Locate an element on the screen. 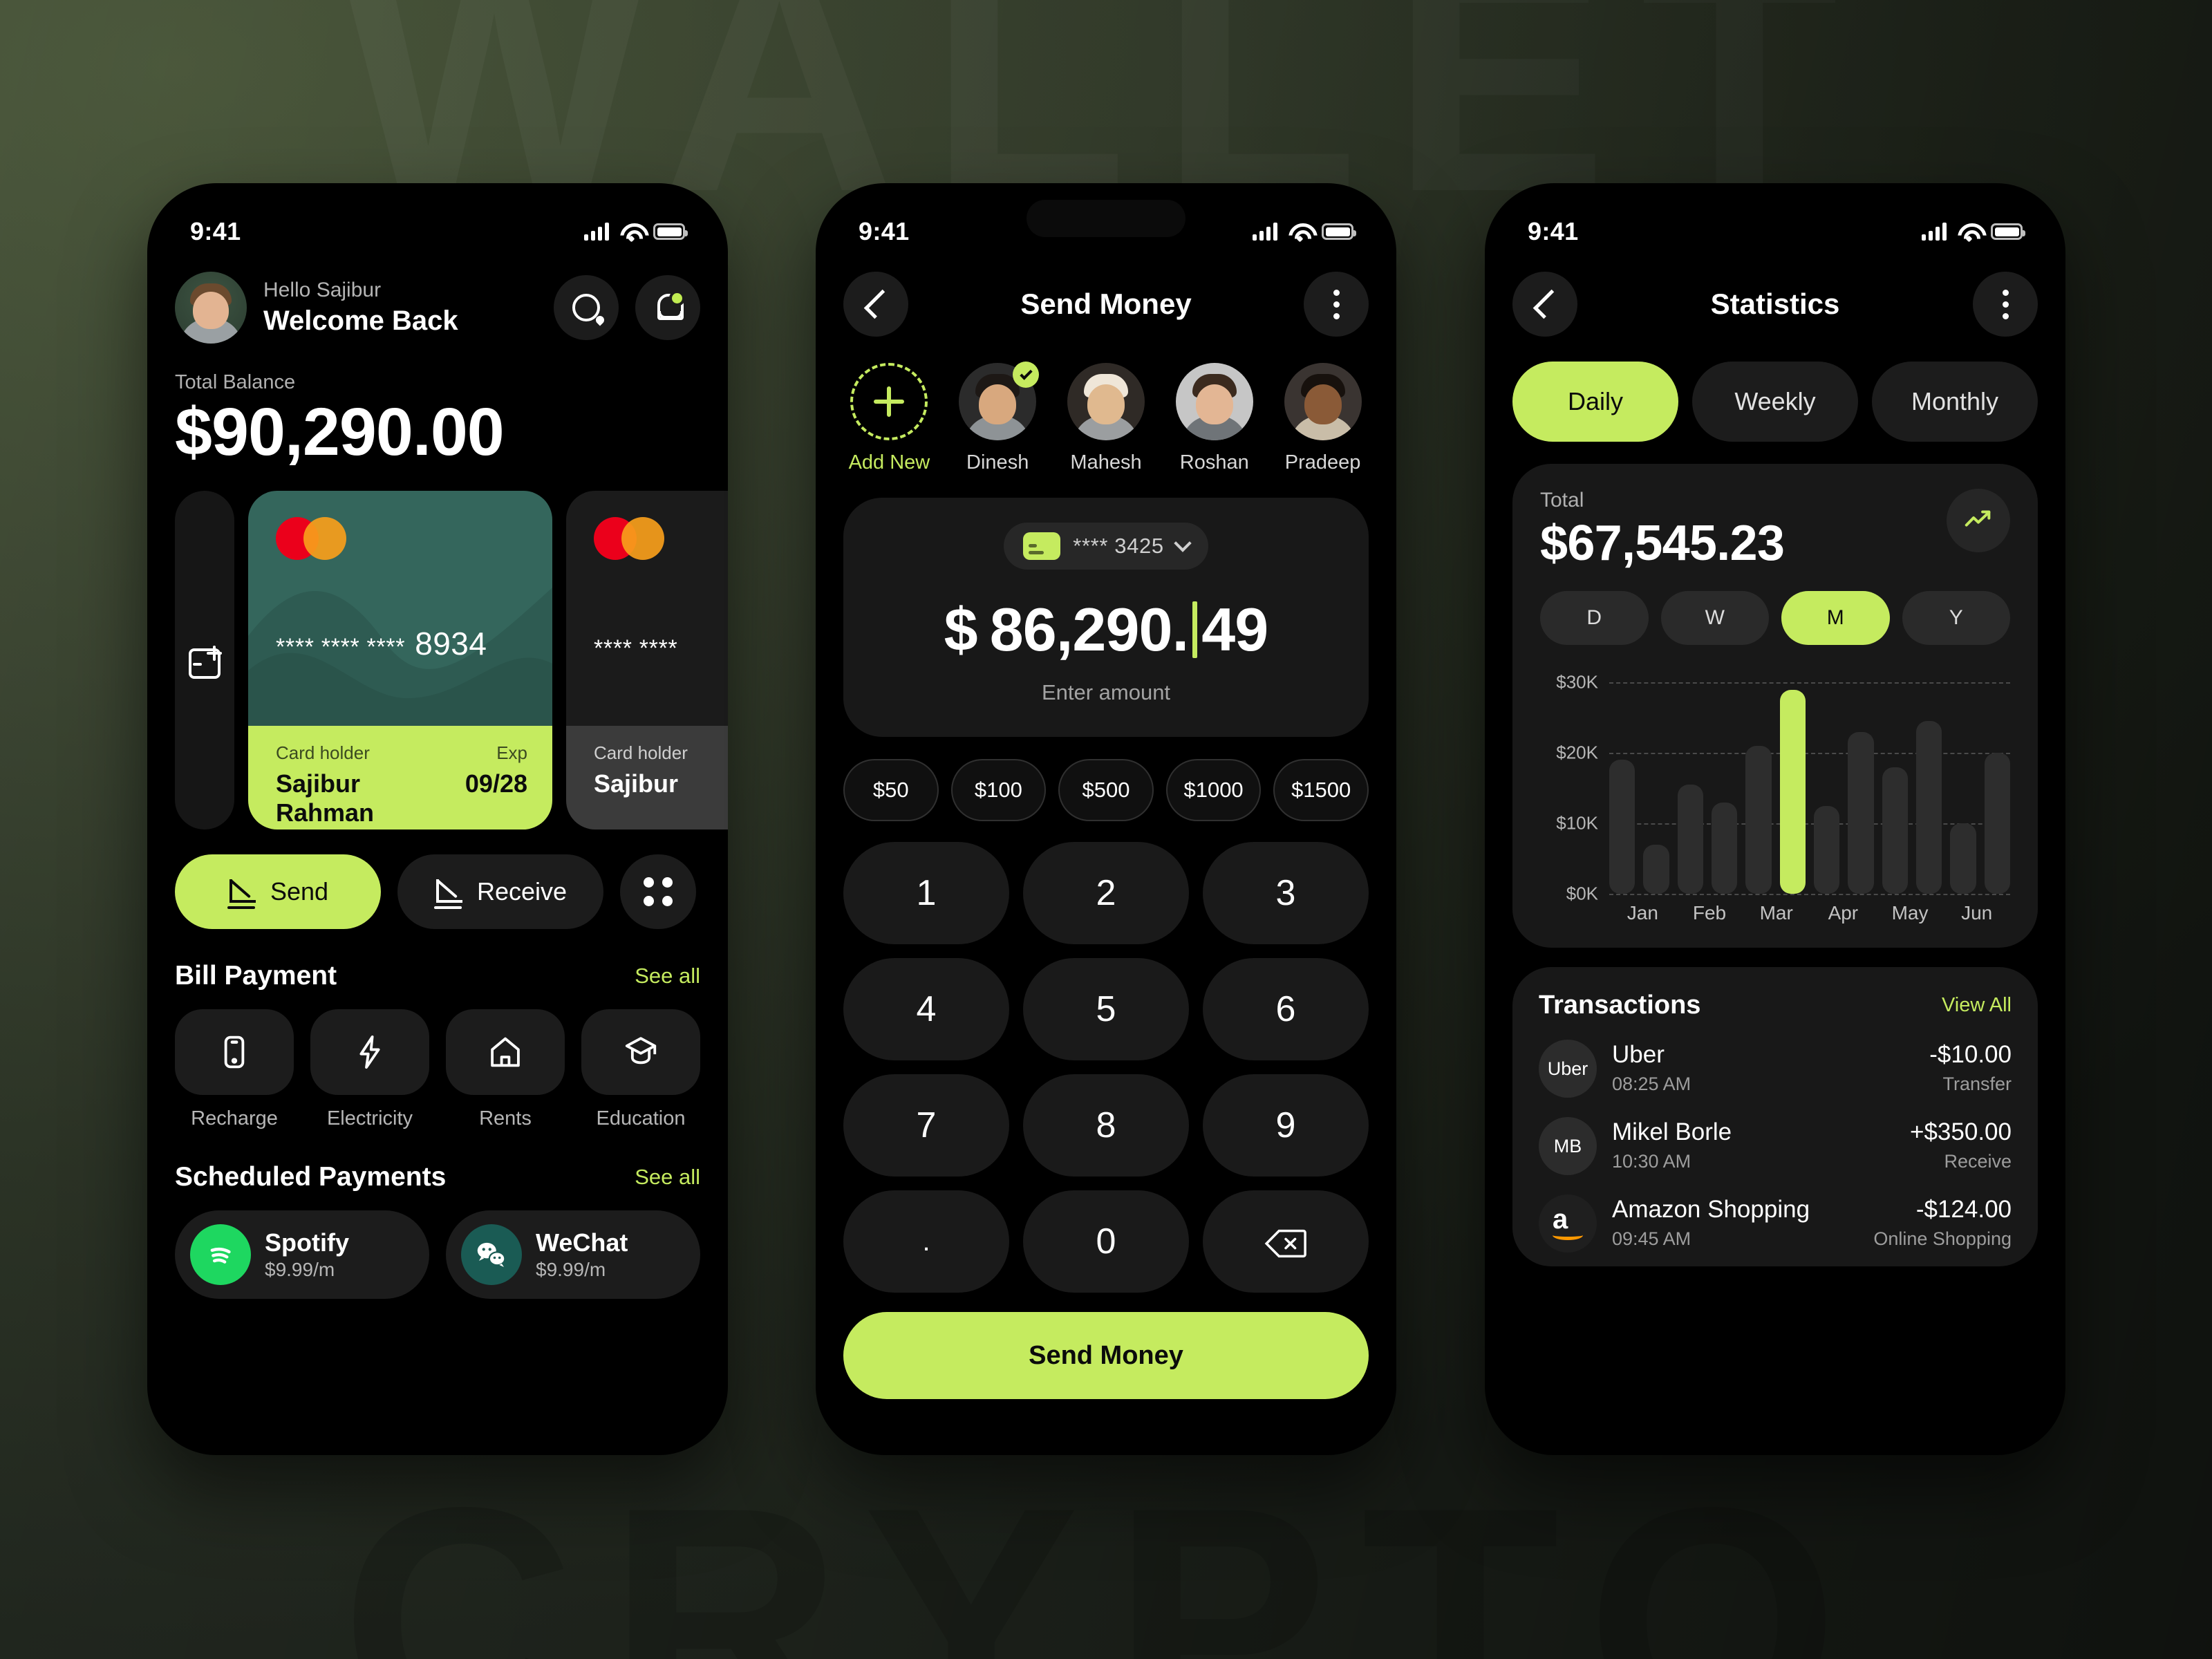  range-m: M is located at coordinates (1835, 618).